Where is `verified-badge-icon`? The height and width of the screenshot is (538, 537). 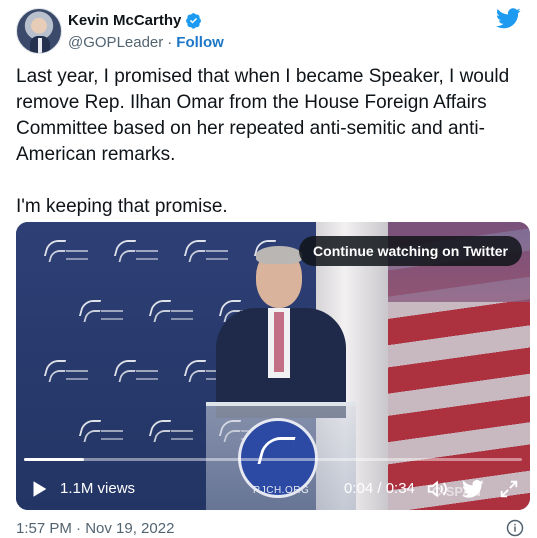
verified-badge-icon is located at coordinates (194, 20).